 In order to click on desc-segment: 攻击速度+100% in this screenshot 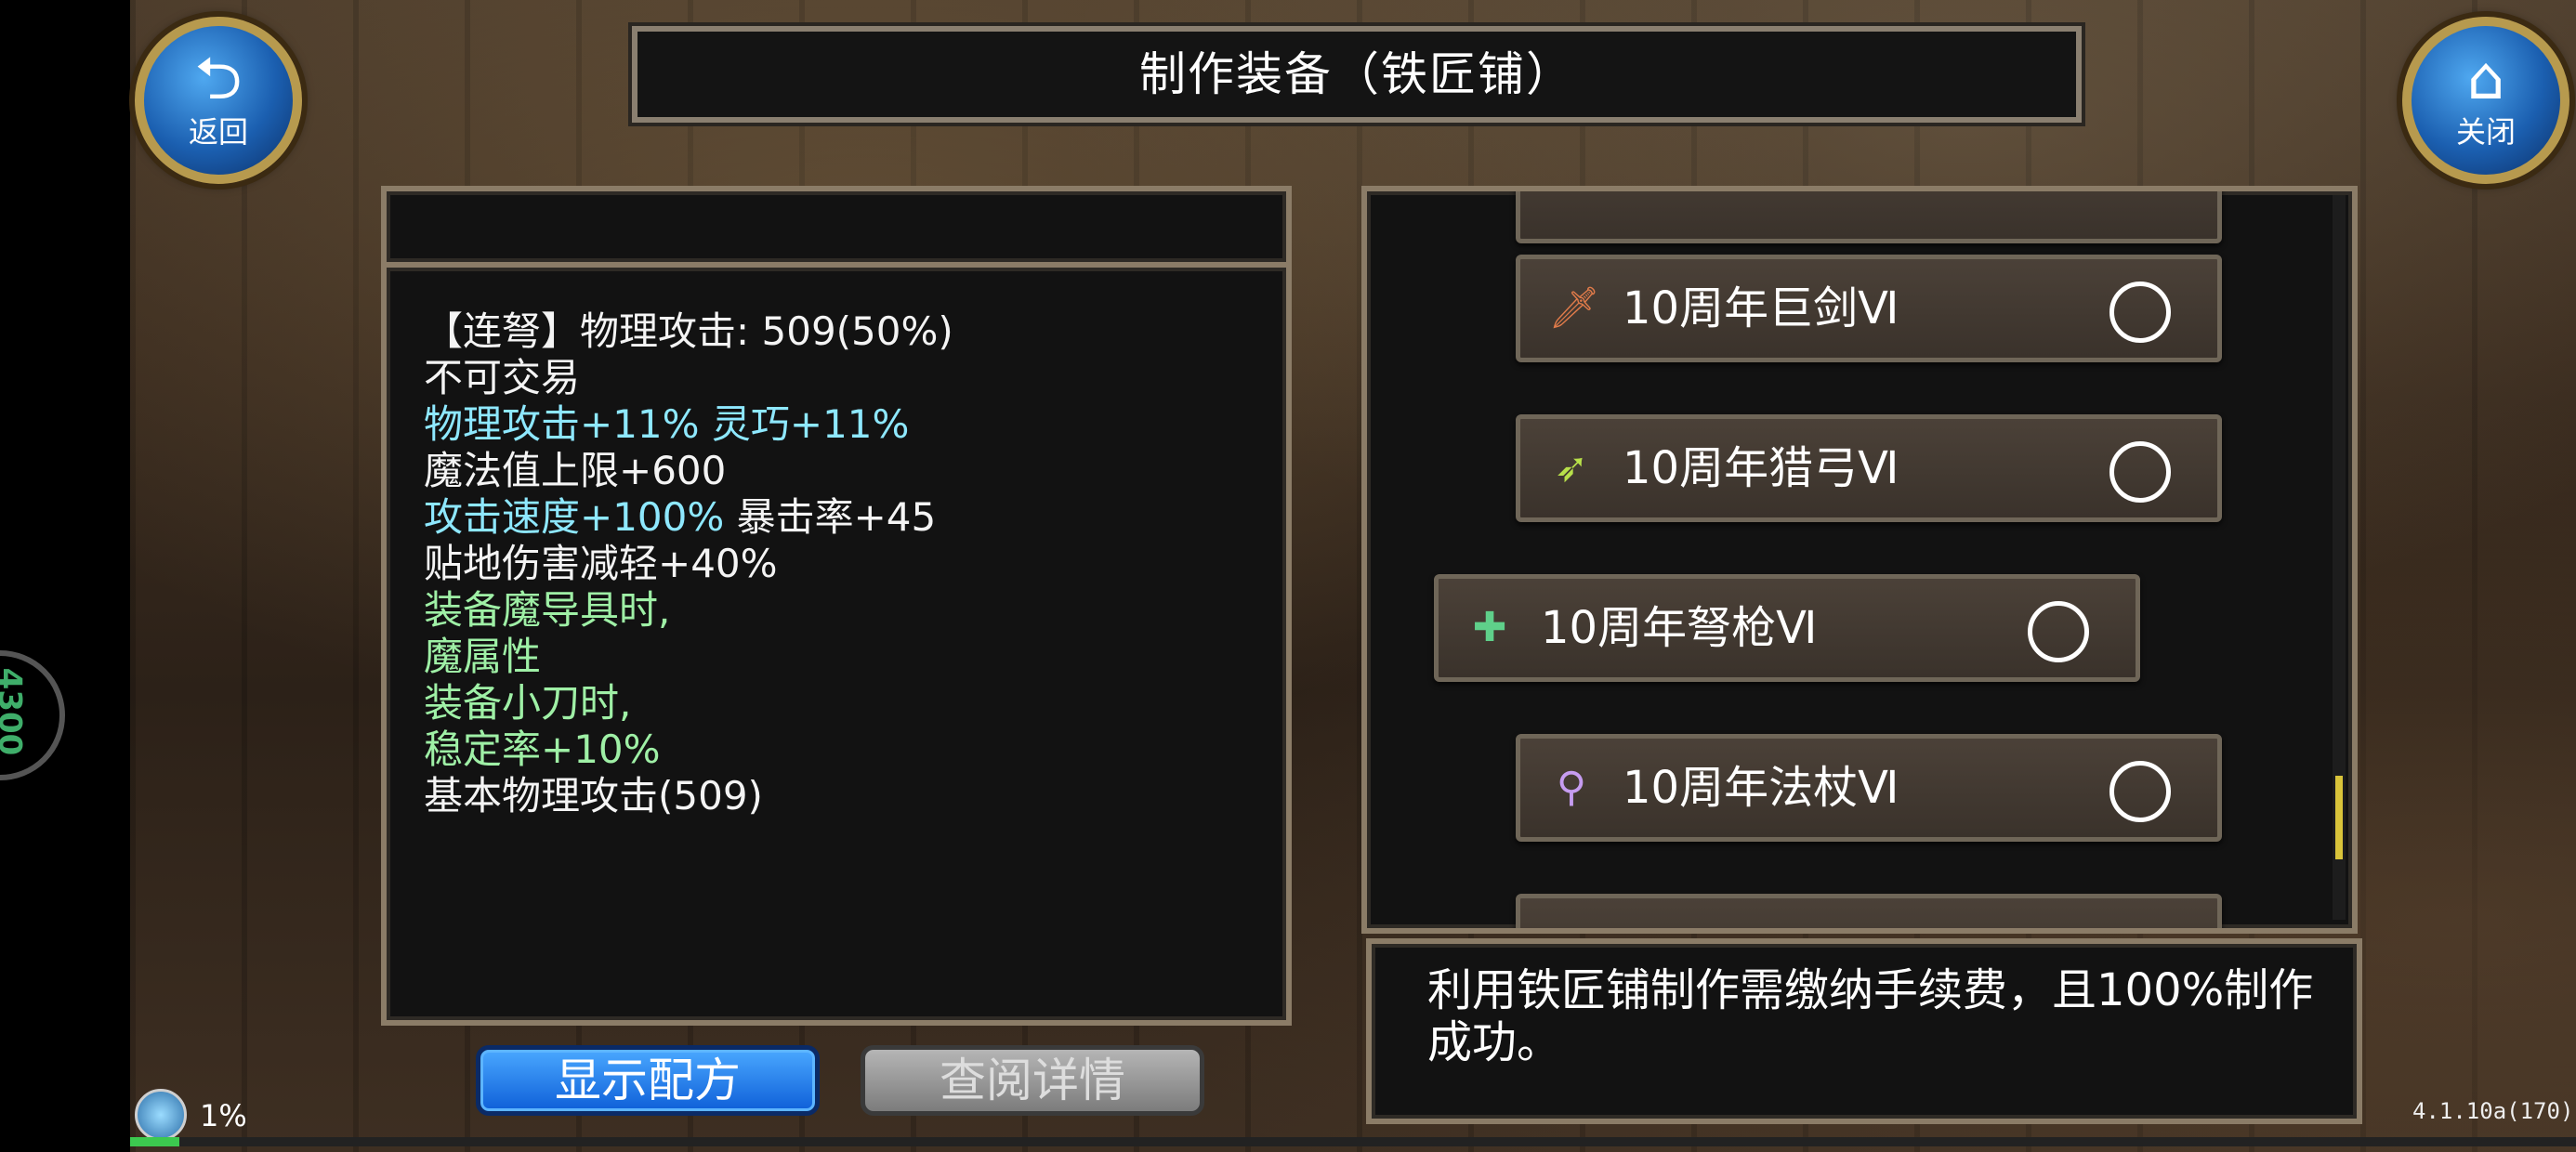, I will do `click(574, 517)`.